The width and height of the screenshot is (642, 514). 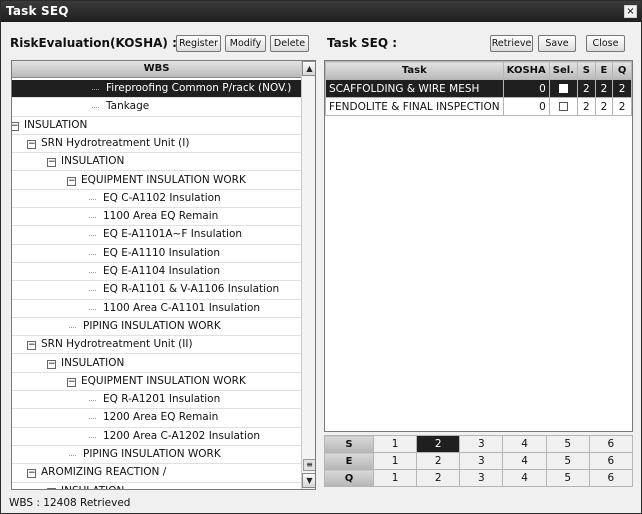 What do you see at coordinates (93, 43) in the screenshot?
I see `risk-evaluation-label: RiskEvaluation(KOSHA) :` at bounding box center [93, 43].